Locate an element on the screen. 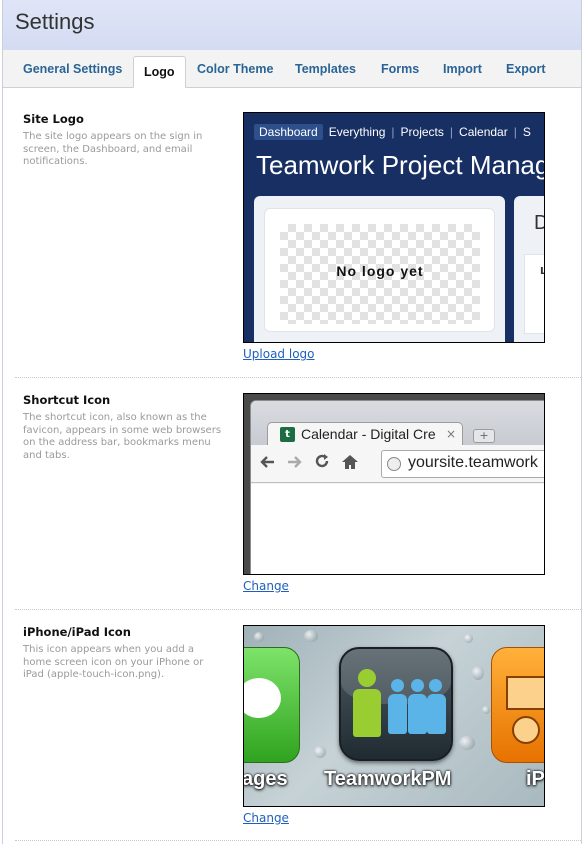 The image size is (584, 844). ipod-wheel is located at coordinates (526, 730).